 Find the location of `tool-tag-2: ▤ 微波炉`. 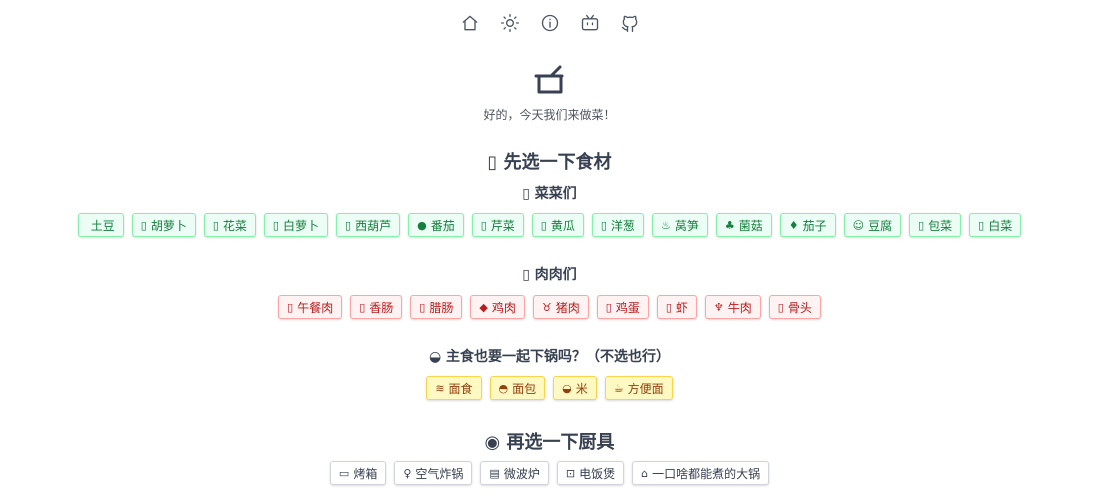

tool-tag-2: ▤ 微波炉 is located at coordinates (514, 473).